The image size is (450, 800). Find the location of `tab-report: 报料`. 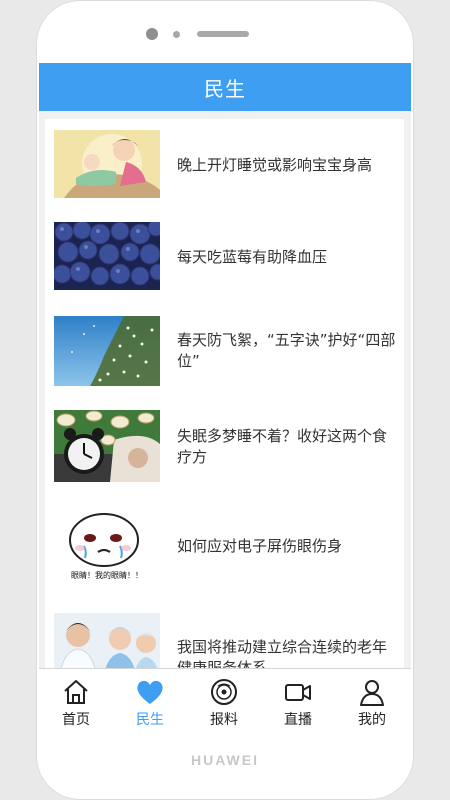

tab-report: 报料 is located at coordinates (224, 697).